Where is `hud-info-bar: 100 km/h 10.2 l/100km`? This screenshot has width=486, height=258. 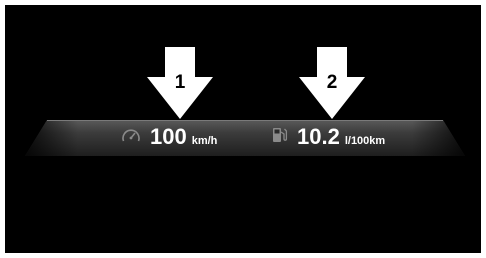
hud-info-bar: 100 km/h 10.2 l/100km is located at coordinates (245, 137).